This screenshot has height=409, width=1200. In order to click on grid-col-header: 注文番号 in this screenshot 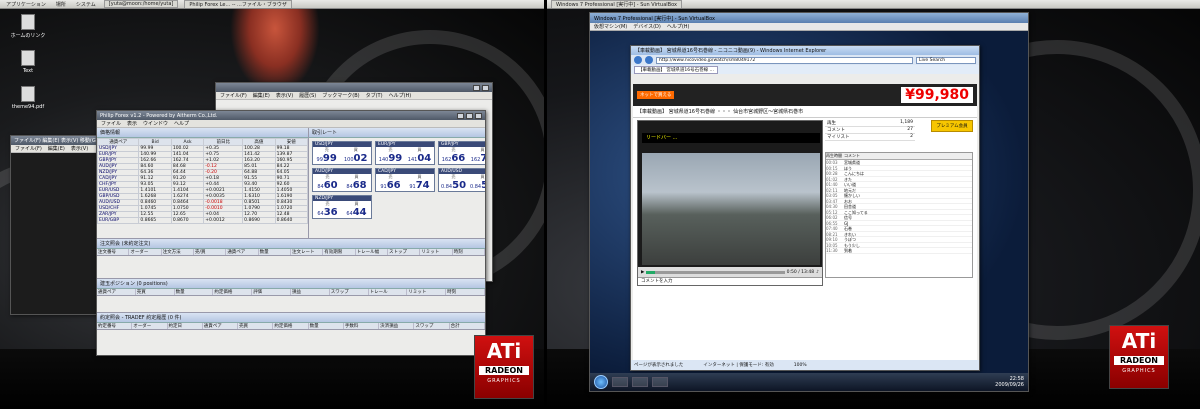, I will do `click(113, 252)`.